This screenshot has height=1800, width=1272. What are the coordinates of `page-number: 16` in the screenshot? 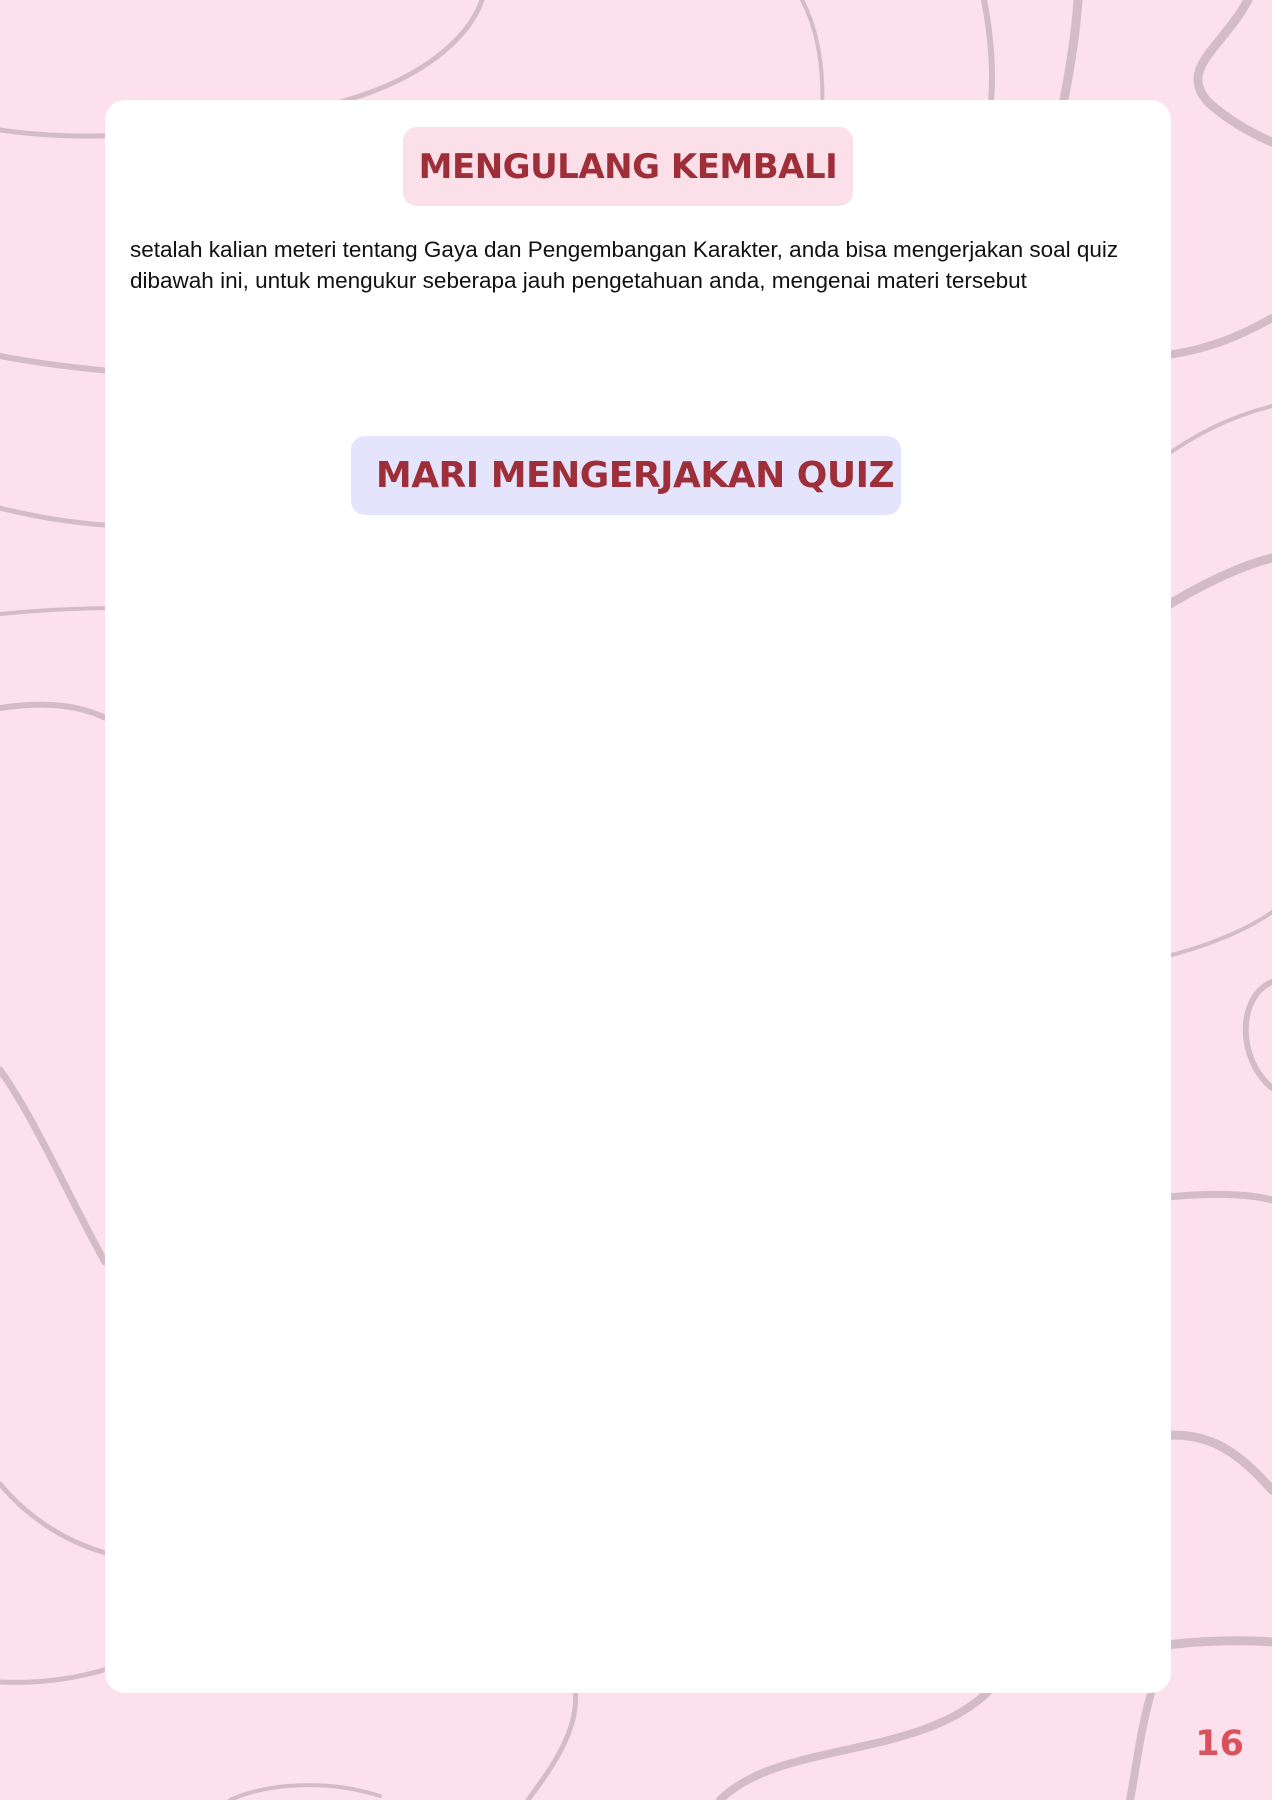 It's located at (1219, 1744).